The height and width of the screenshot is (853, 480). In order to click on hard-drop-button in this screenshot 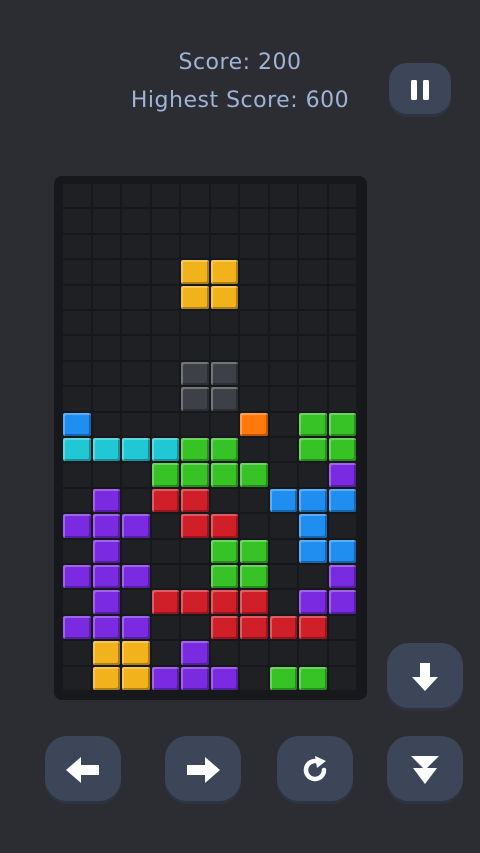, I will do `click(425, 770)`.